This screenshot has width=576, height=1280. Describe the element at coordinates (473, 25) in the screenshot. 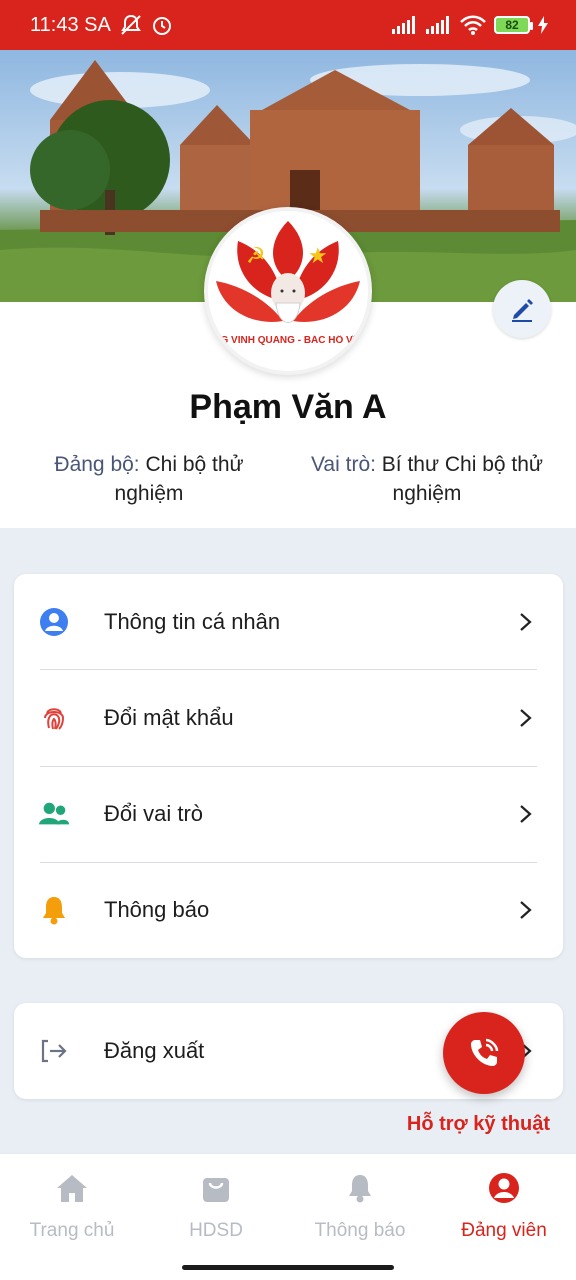

I see `wifi-icon` at that location.